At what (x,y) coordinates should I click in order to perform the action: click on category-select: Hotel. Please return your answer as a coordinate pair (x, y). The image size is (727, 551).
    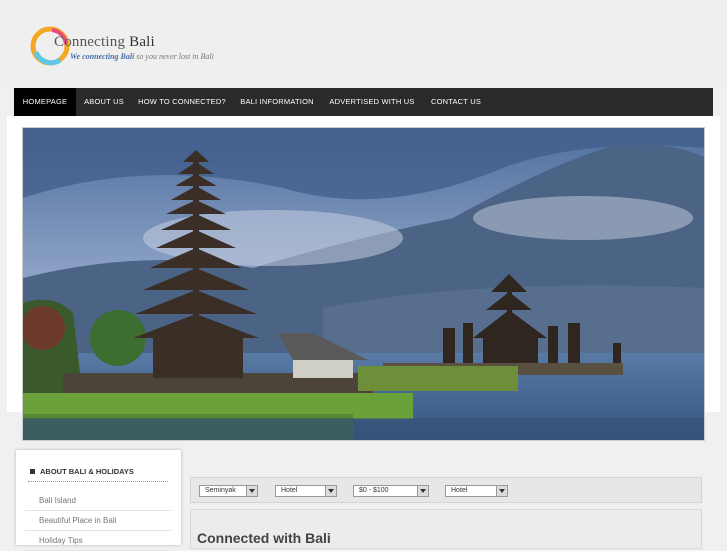
    Looking at the image, I should click on (476, 491).